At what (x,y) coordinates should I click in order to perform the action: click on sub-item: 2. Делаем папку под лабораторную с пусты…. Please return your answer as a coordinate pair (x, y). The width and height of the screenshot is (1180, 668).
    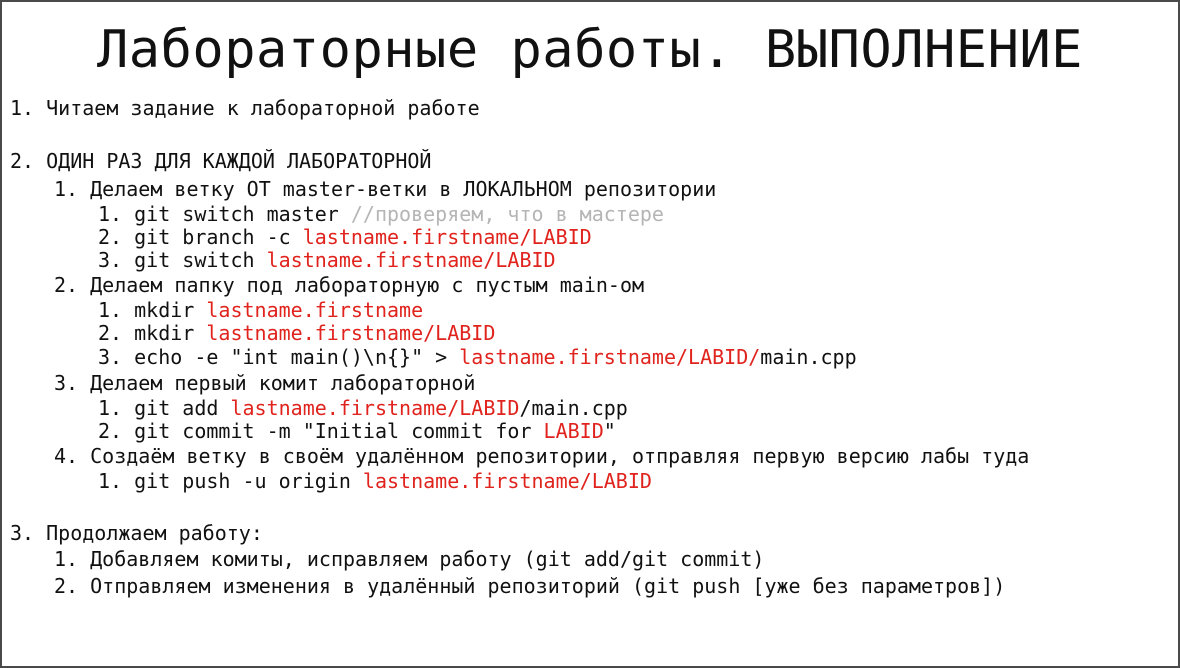
    Looking at the image, I should click on (349, 285).